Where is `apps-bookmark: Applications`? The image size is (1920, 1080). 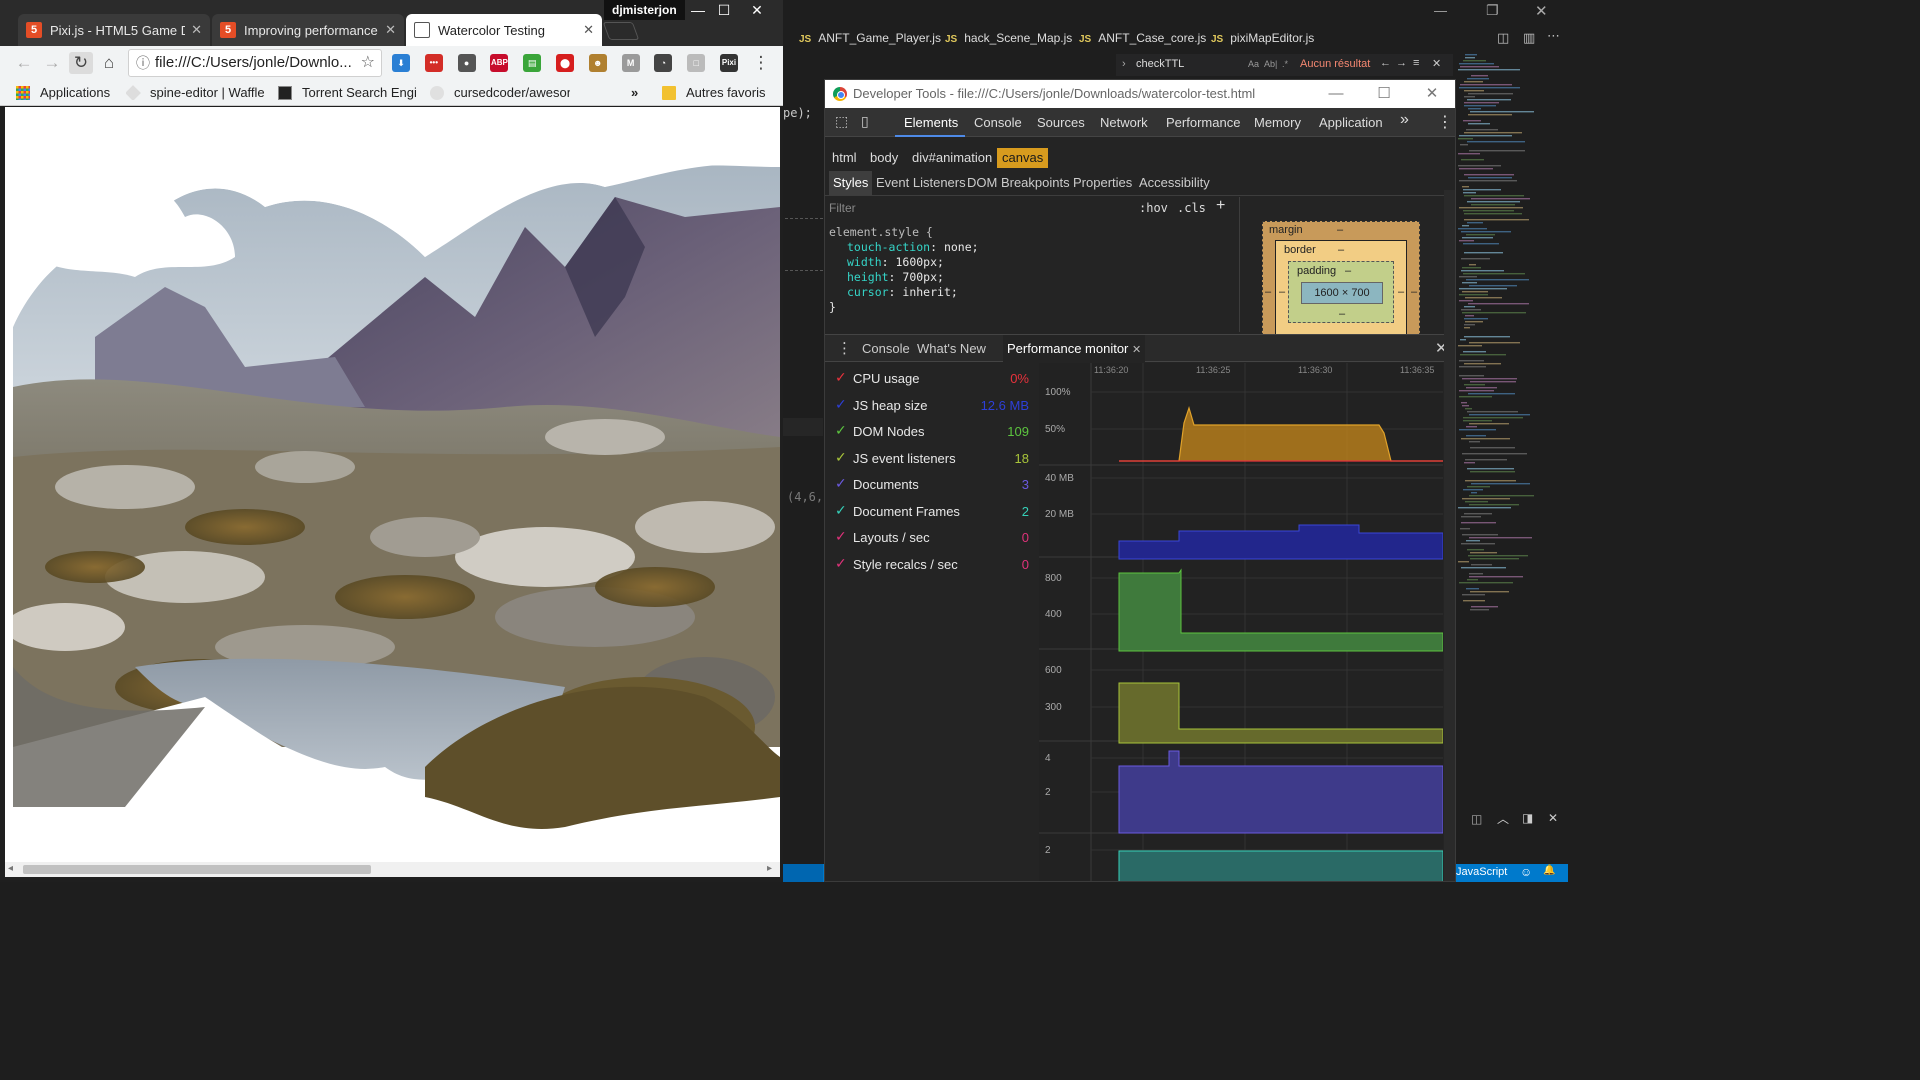
apps-bookmark: Applications is located at coordinates (63, 92).